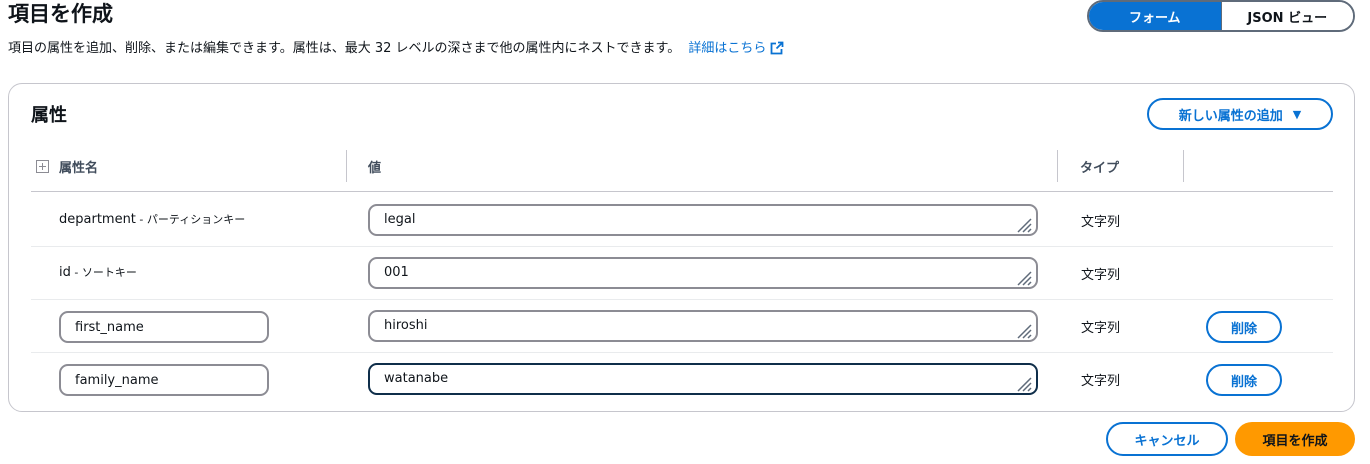 The height and width of the screenshot is (464, 1370). I want to click on column-header-name: 属性名, so click(67, 166).